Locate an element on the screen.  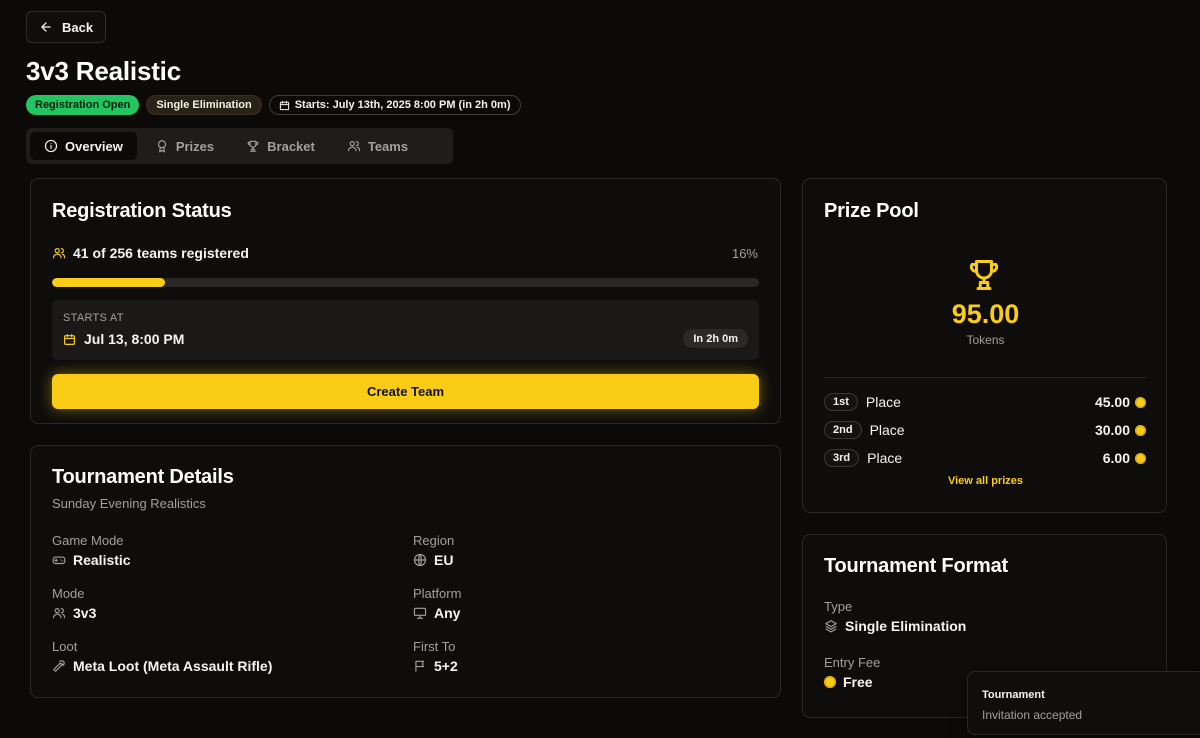
starts-at-date: Jul 13, 8:00 PM is located at coordinates (123, 339).